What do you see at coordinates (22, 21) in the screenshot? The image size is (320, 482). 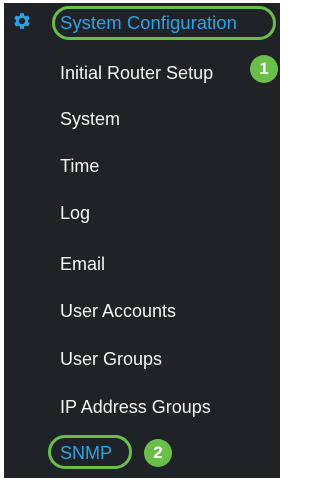 I see `gear-icon` at bounding box center [22, 21].